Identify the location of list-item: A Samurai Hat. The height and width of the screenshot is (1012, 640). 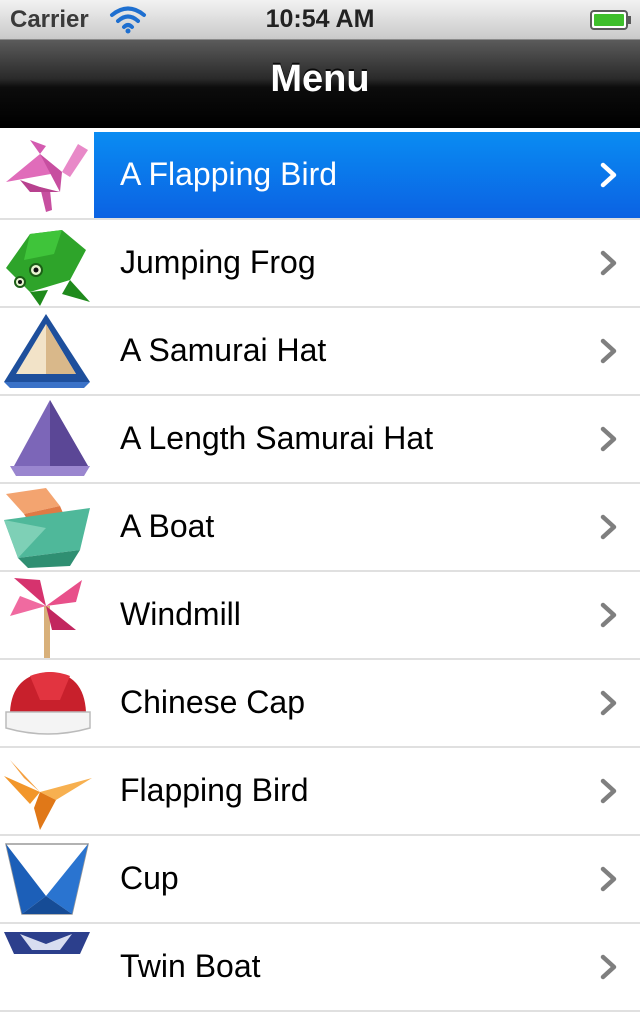
(320, 352).